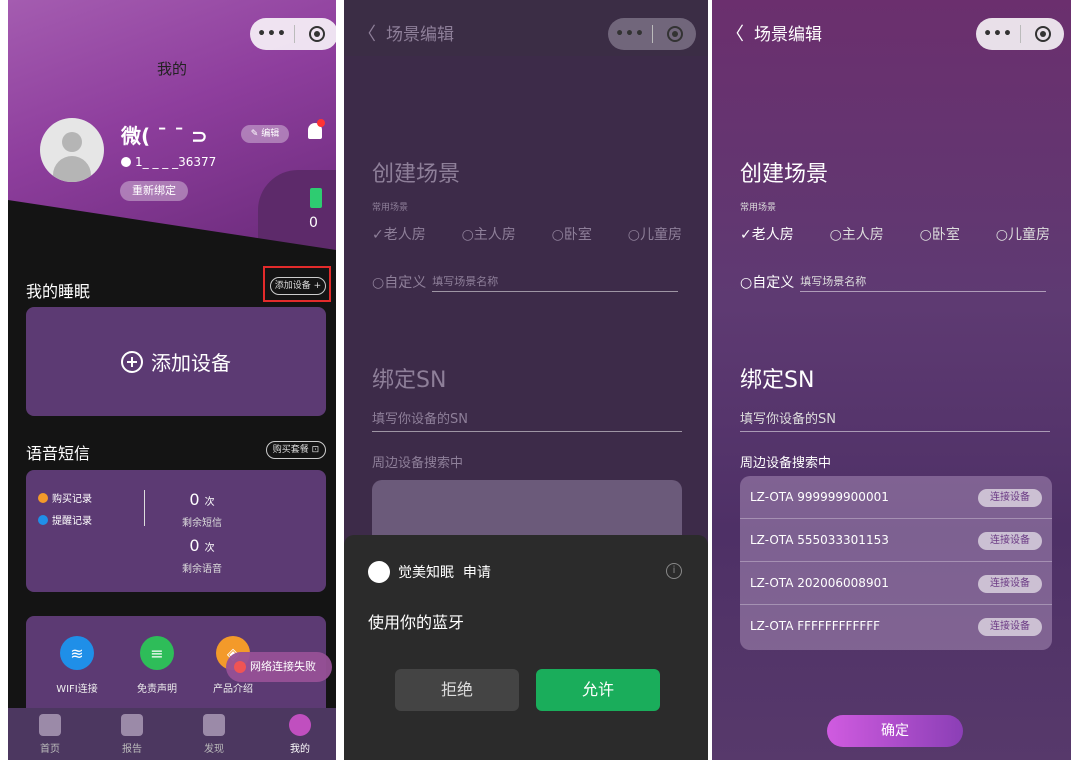  I want to click on network-error-toast: 网络连接失败, so click(279, 667).